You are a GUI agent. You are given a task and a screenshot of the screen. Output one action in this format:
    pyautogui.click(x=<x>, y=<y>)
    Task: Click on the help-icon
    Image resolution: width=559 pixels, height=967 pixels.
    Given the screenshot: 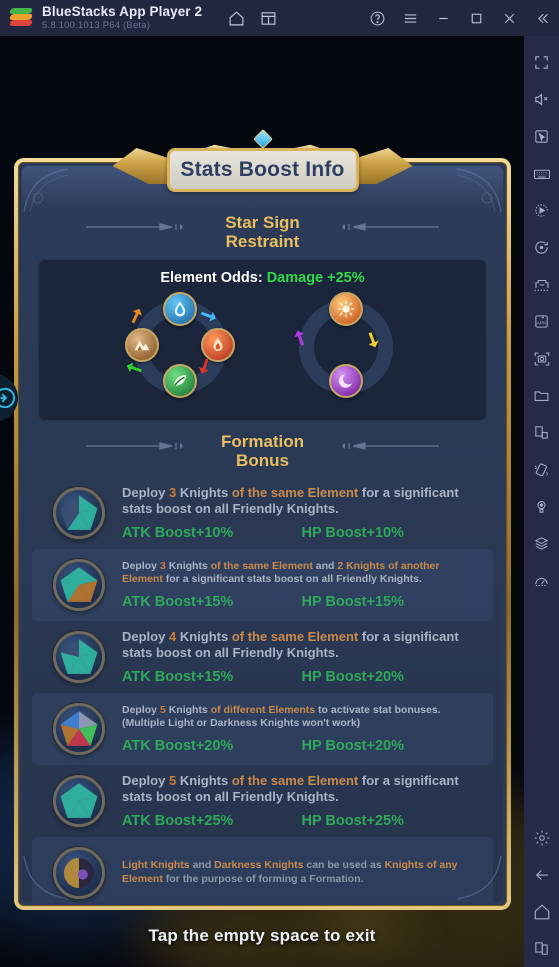 What is the action you would take?
    pyautogui.click(x=377, y=18)
    